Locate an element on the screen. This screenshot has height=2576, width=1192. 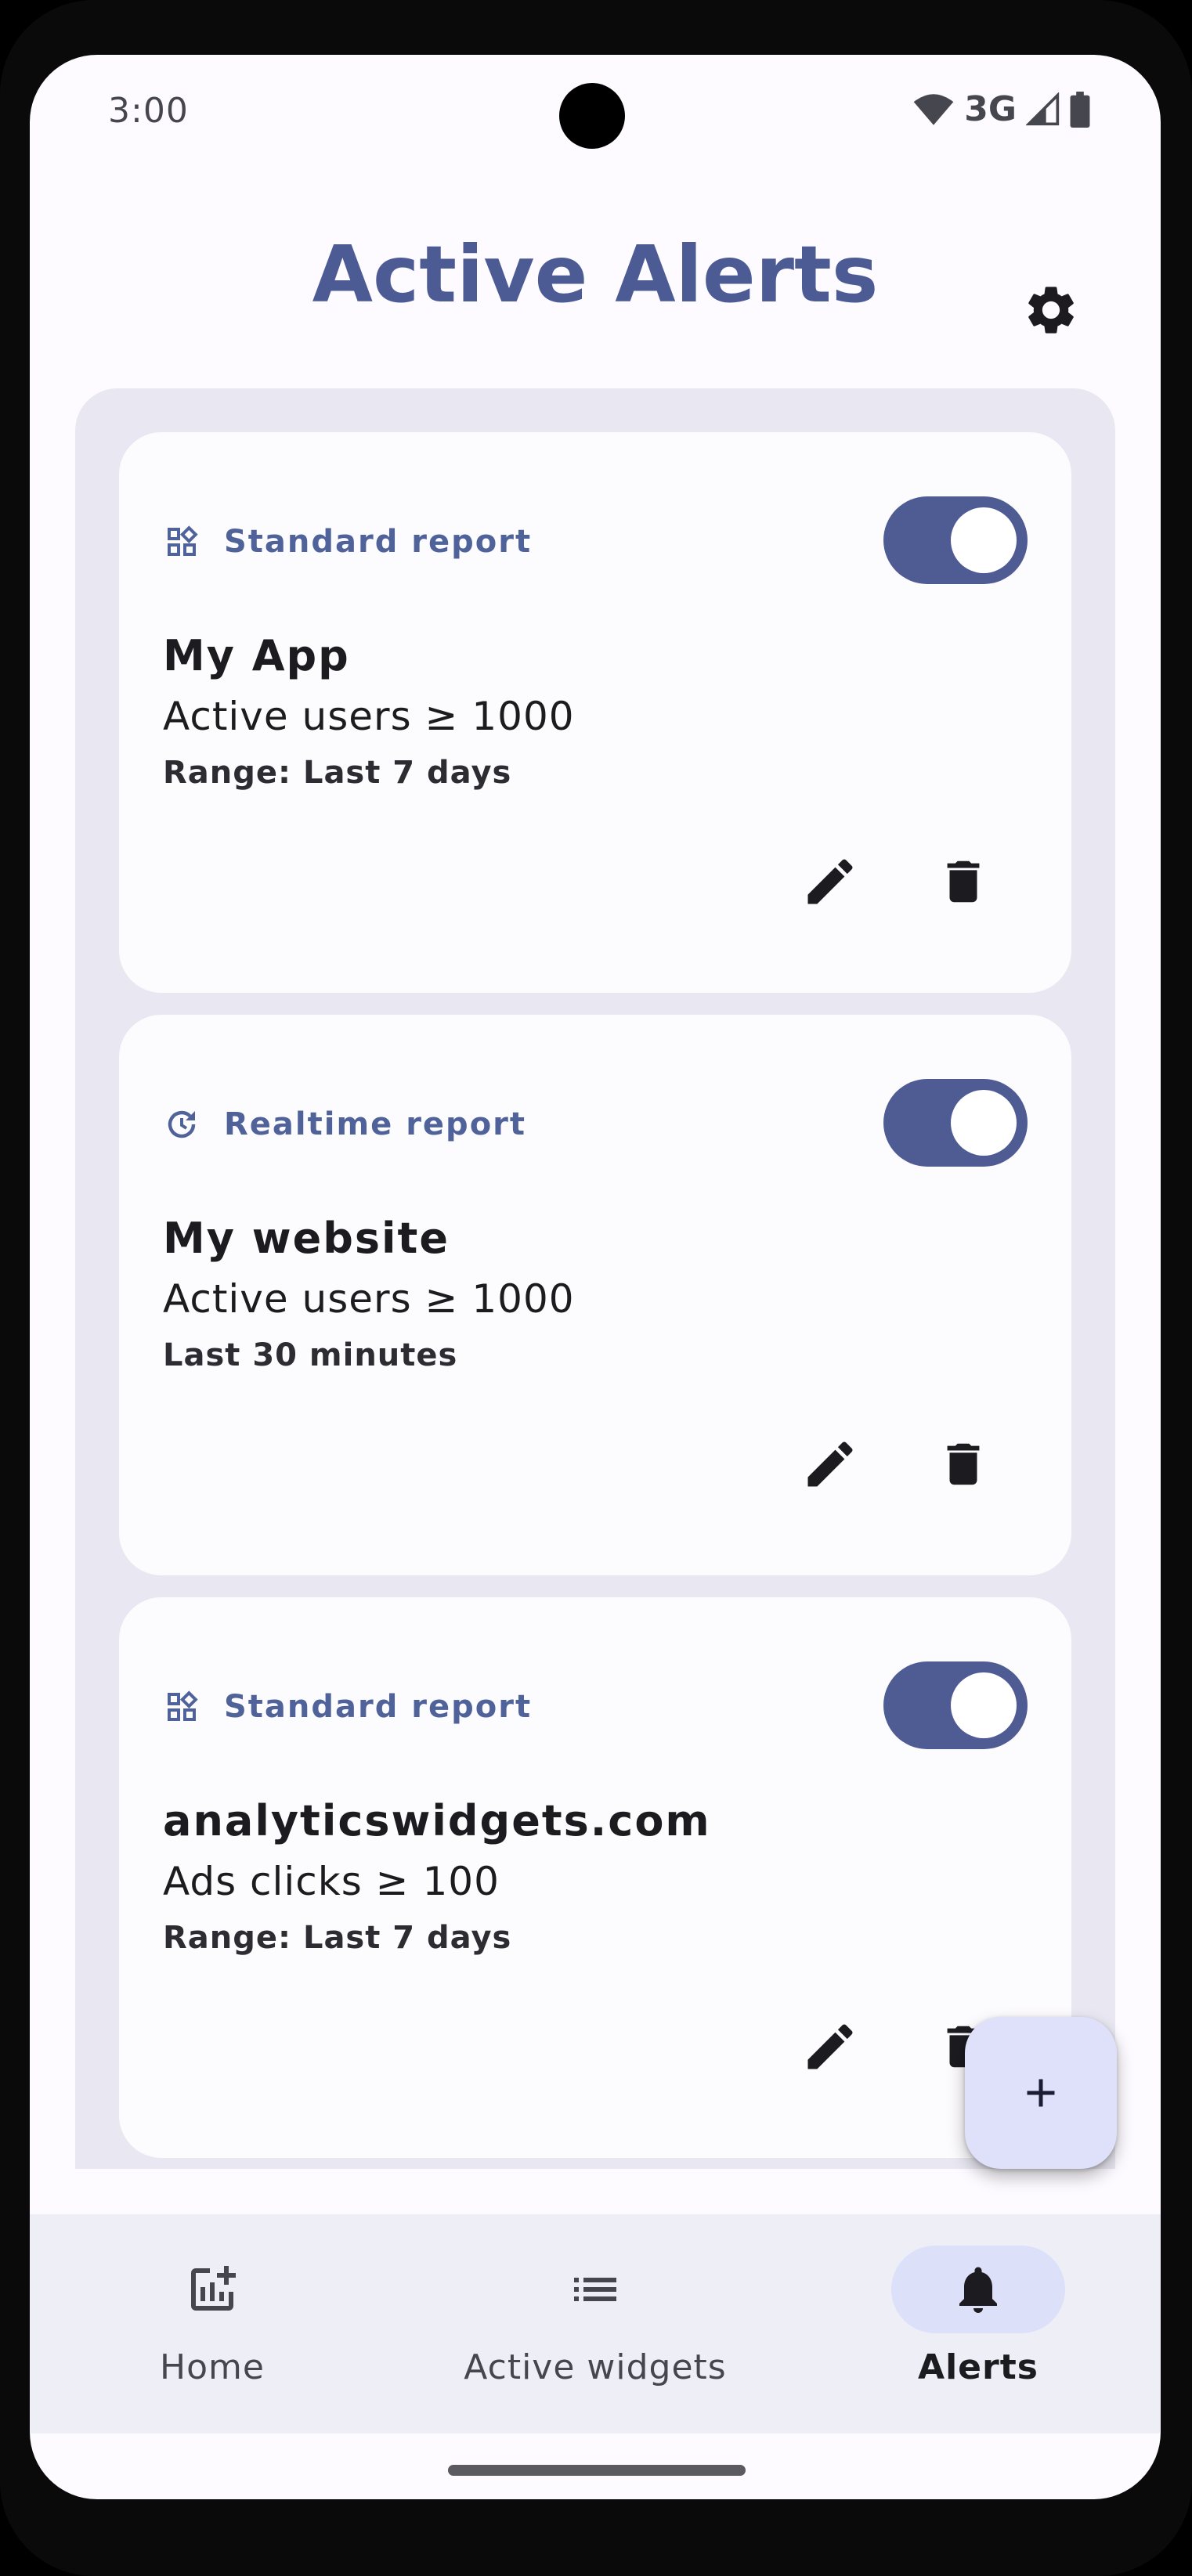
alert-property-name: analyticswidgets.com is located at coordinates (437, 1820).